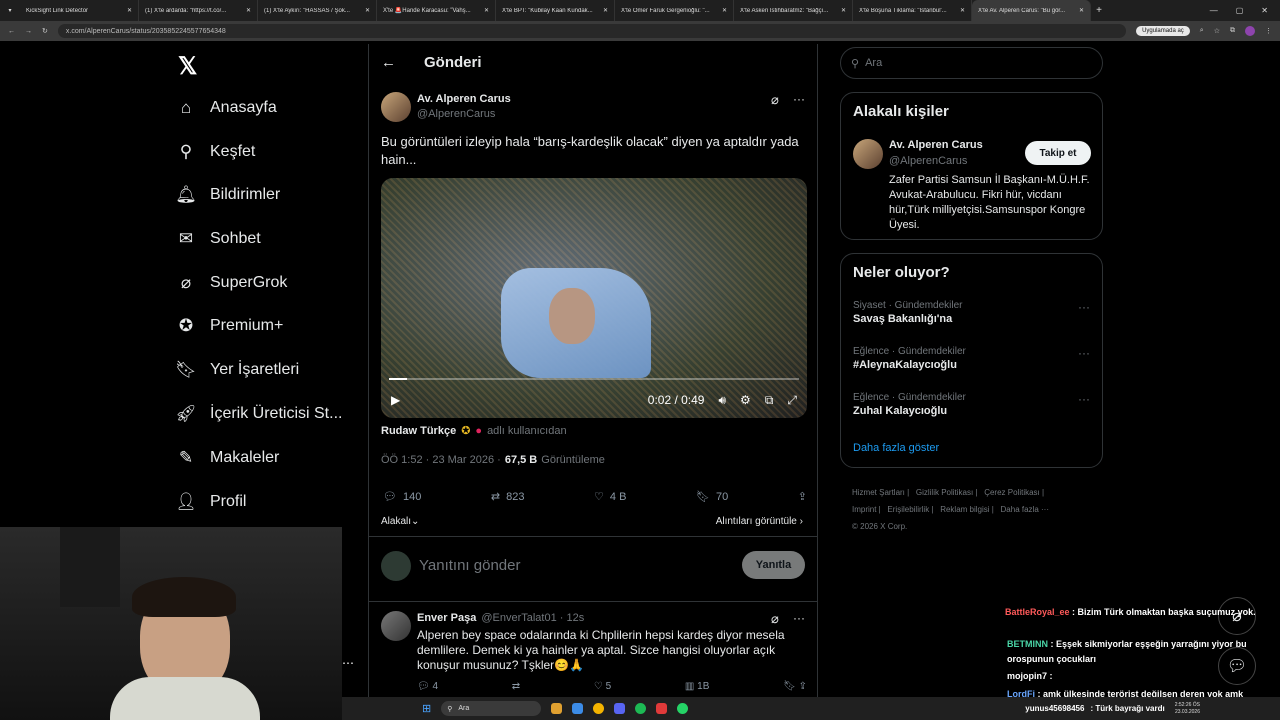  I want to click on footer-link: Gizlilik Politikası |, so click(947, 492).